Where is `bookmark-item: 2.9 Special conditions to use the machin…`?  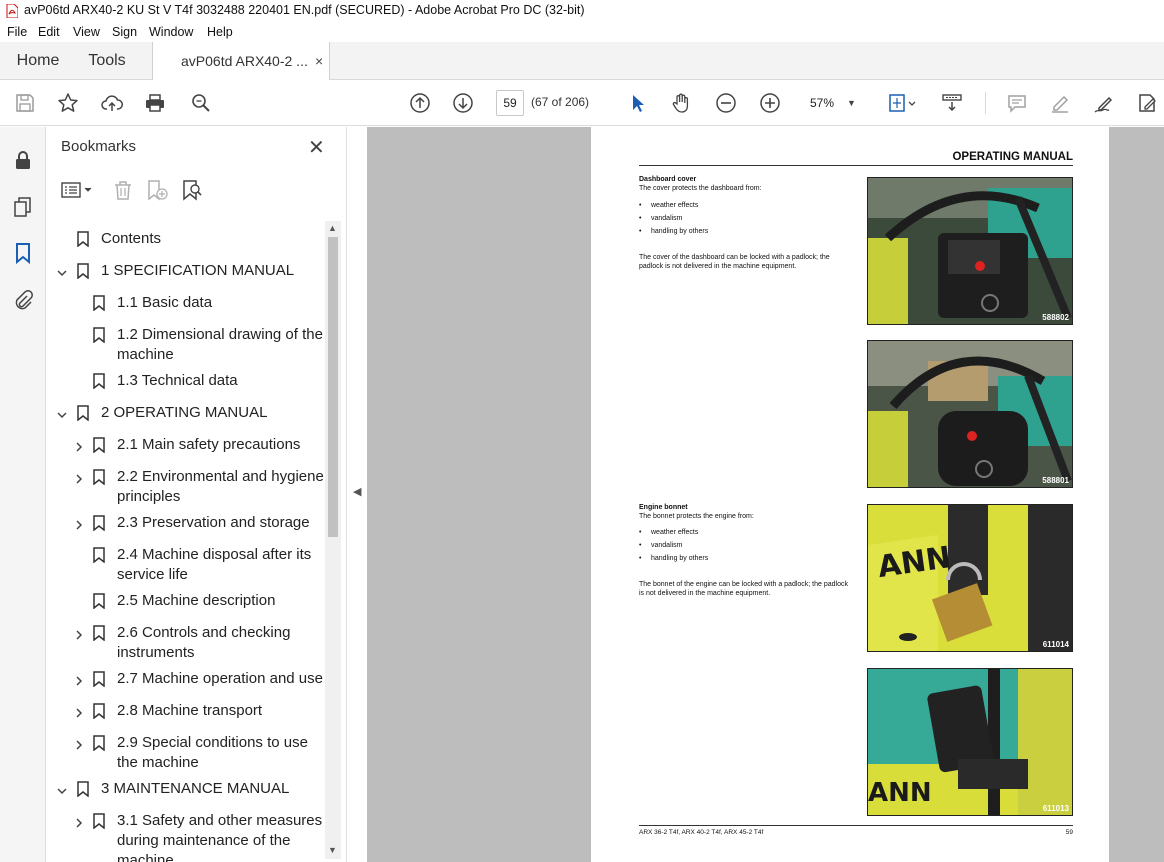
bookmark-item: 2.9 Special conditions to use the machin… is located at coordinates (186, 755).